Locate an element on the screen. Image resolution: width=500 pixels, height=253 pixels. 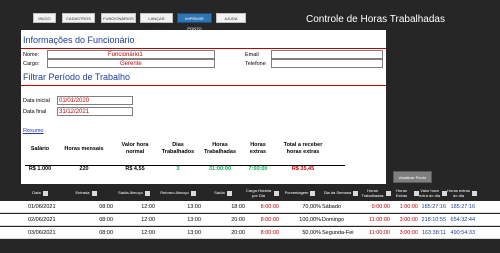
nav-button-funcionarios: FUNCIONÁRIOS is located at coordinates (118, 18).